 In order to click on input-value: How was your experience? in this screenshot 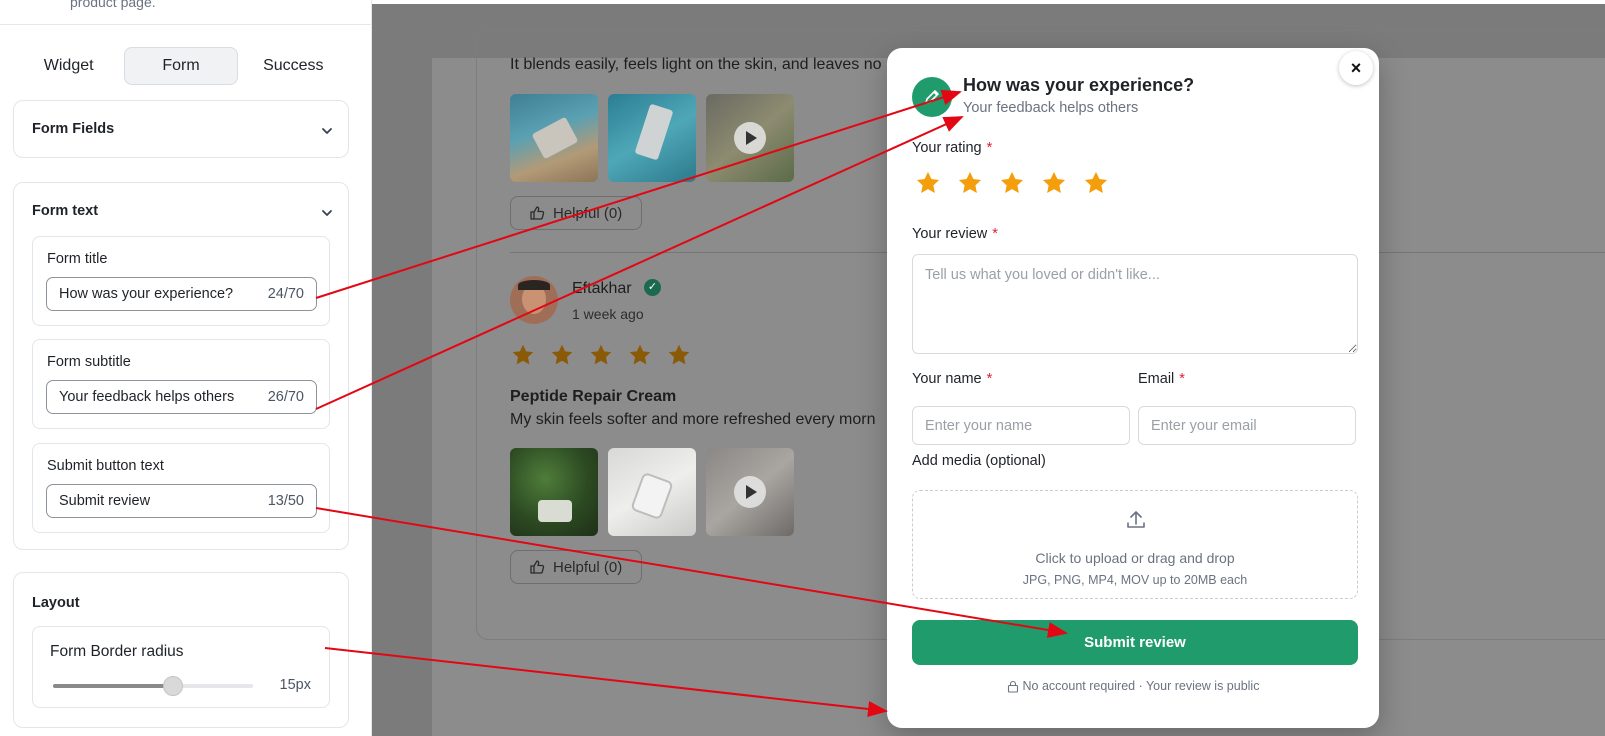, I will do `click(146, 294)`.